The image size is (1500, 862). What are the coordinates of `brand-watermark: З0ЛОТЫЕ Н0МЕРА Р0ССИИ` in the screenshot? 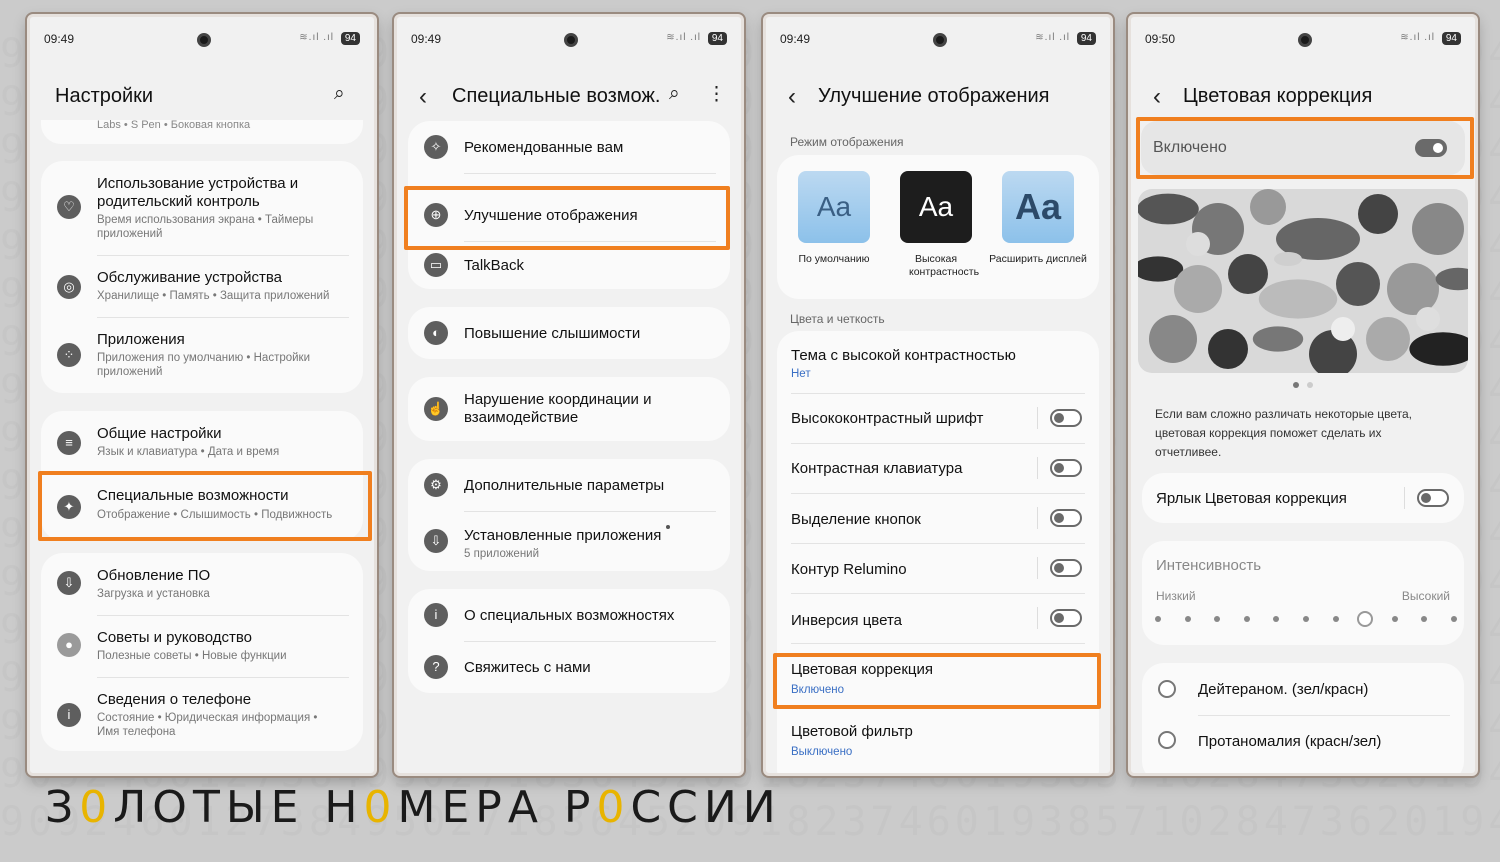 It's located at (413, 807).